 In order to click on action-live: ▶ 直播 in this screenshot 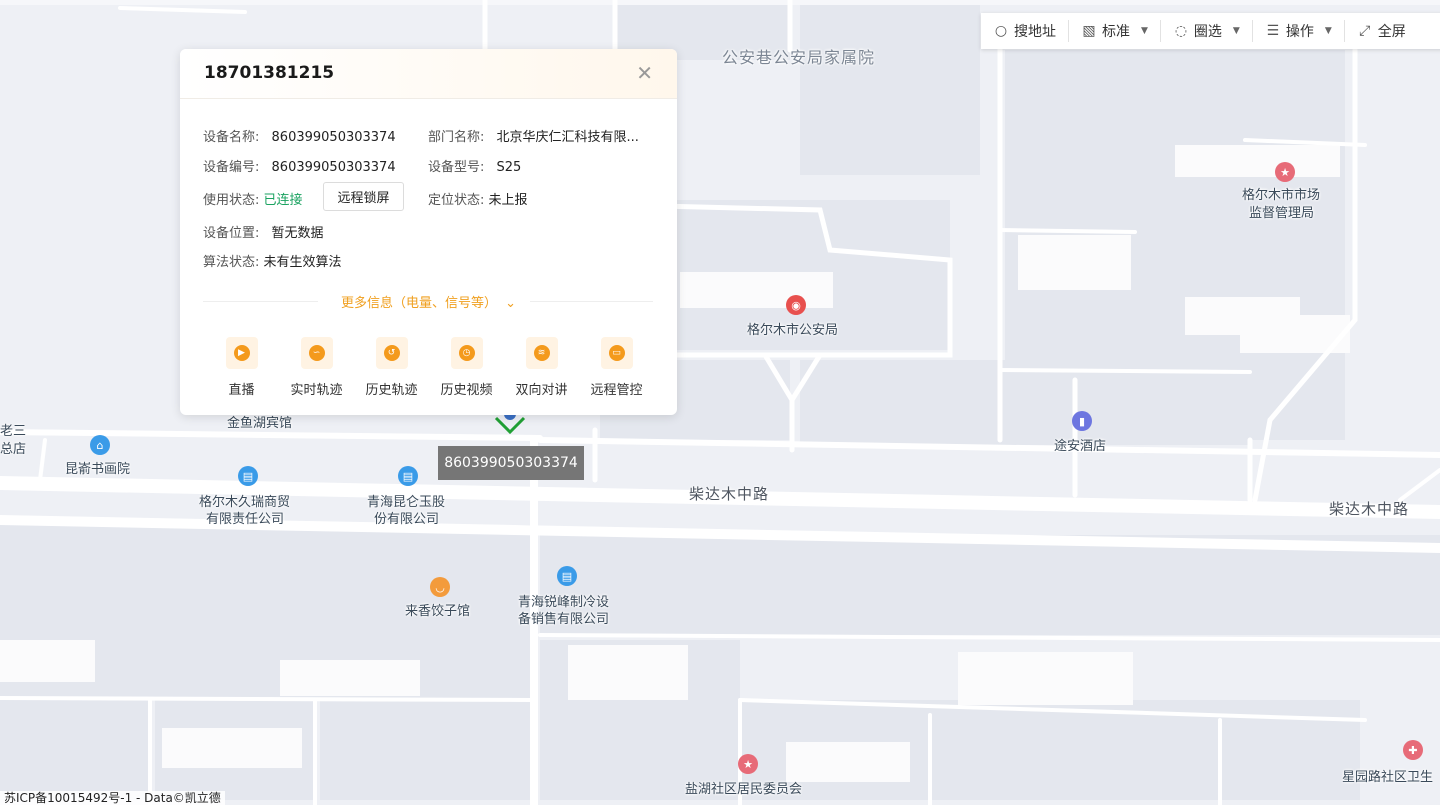, I will do `click(241, 367)`.